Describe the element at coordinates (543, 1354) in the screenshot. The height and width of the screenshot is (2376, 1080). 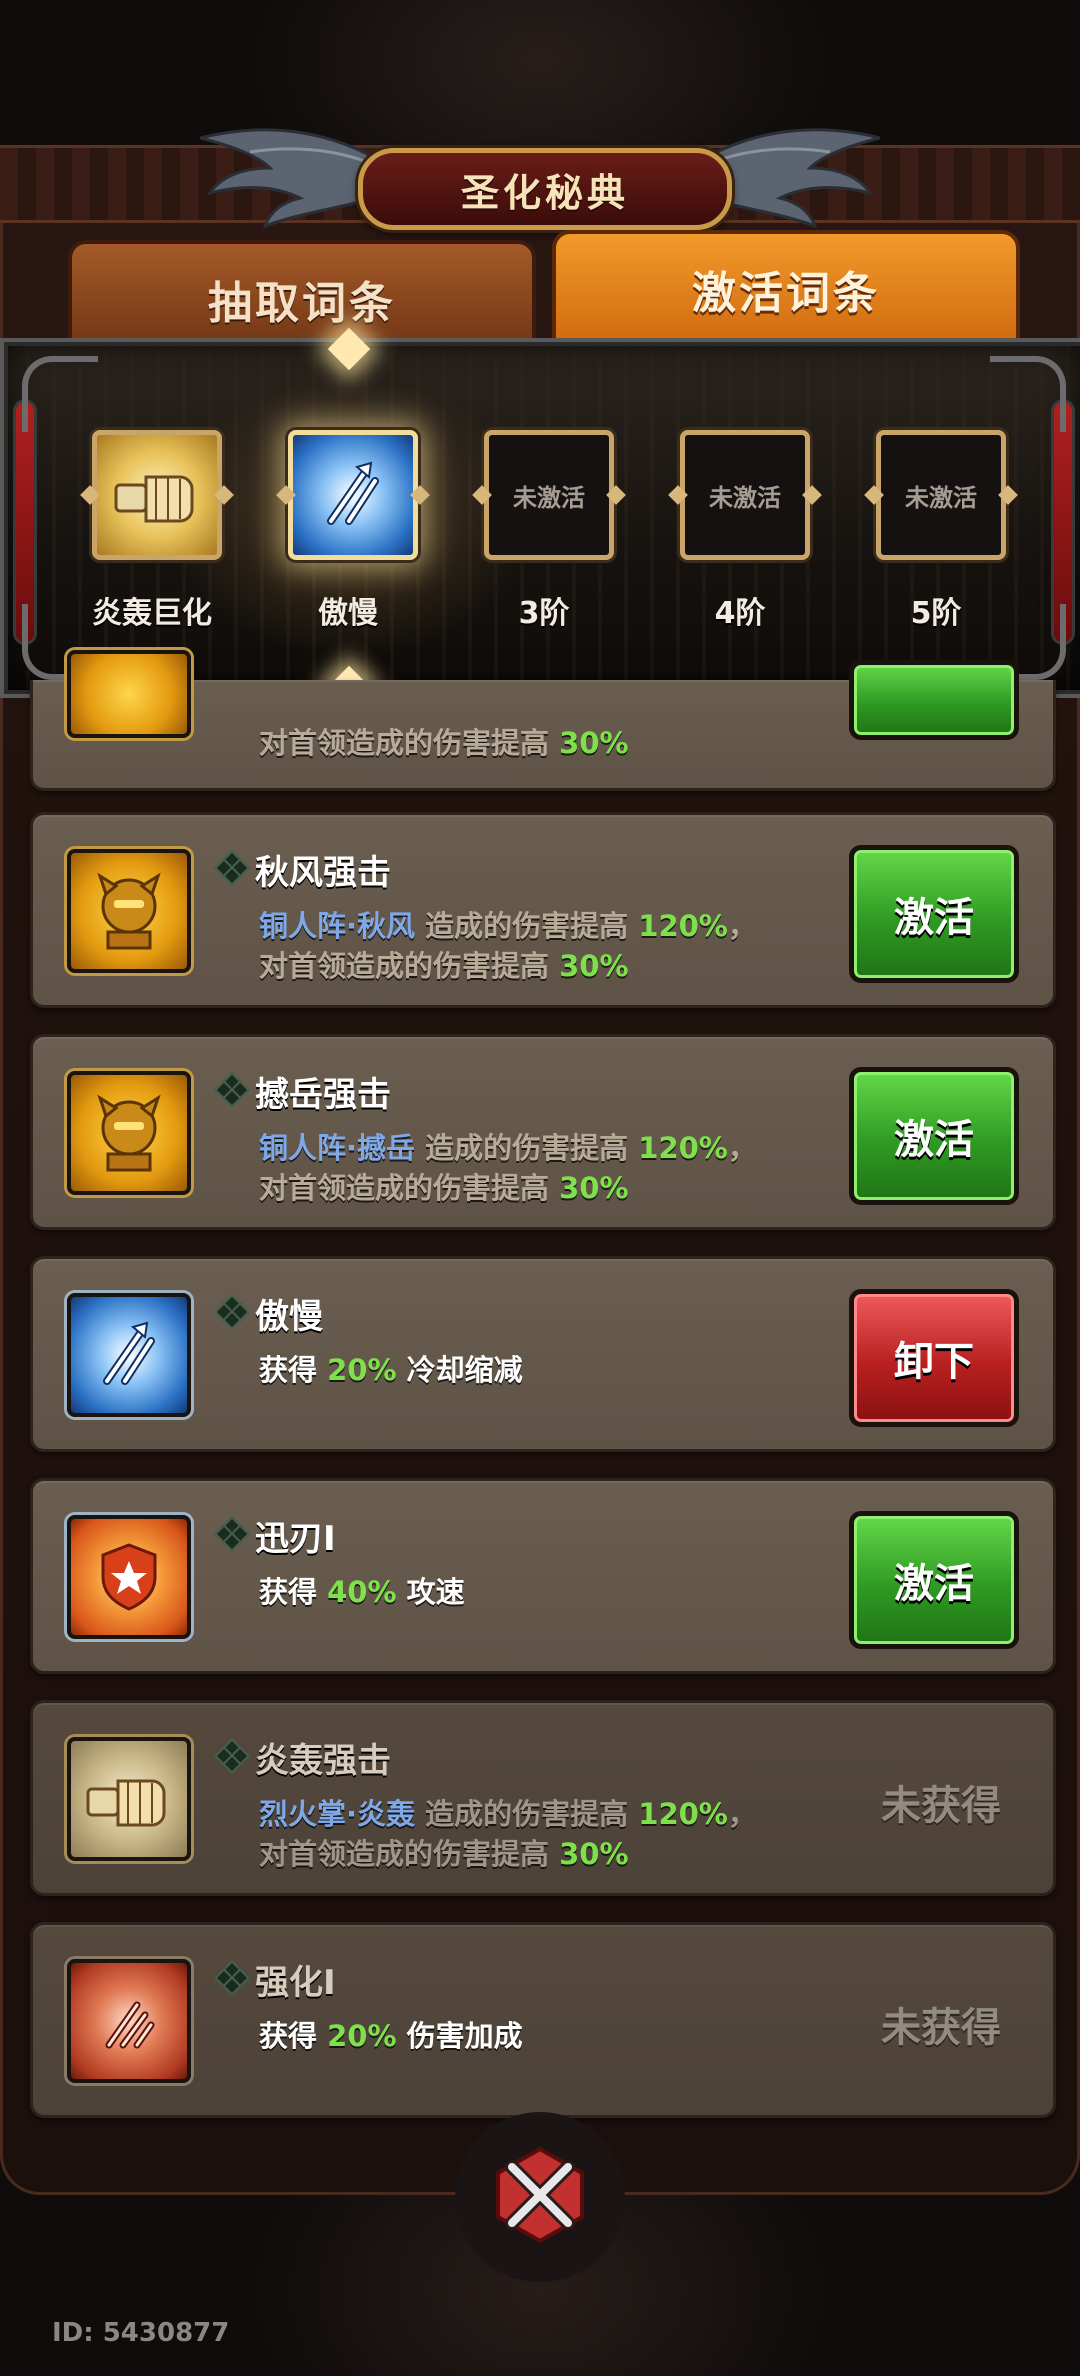
I see `affix-card: 傲慢 获得 20% 冷却缩减 卸下` at that location.